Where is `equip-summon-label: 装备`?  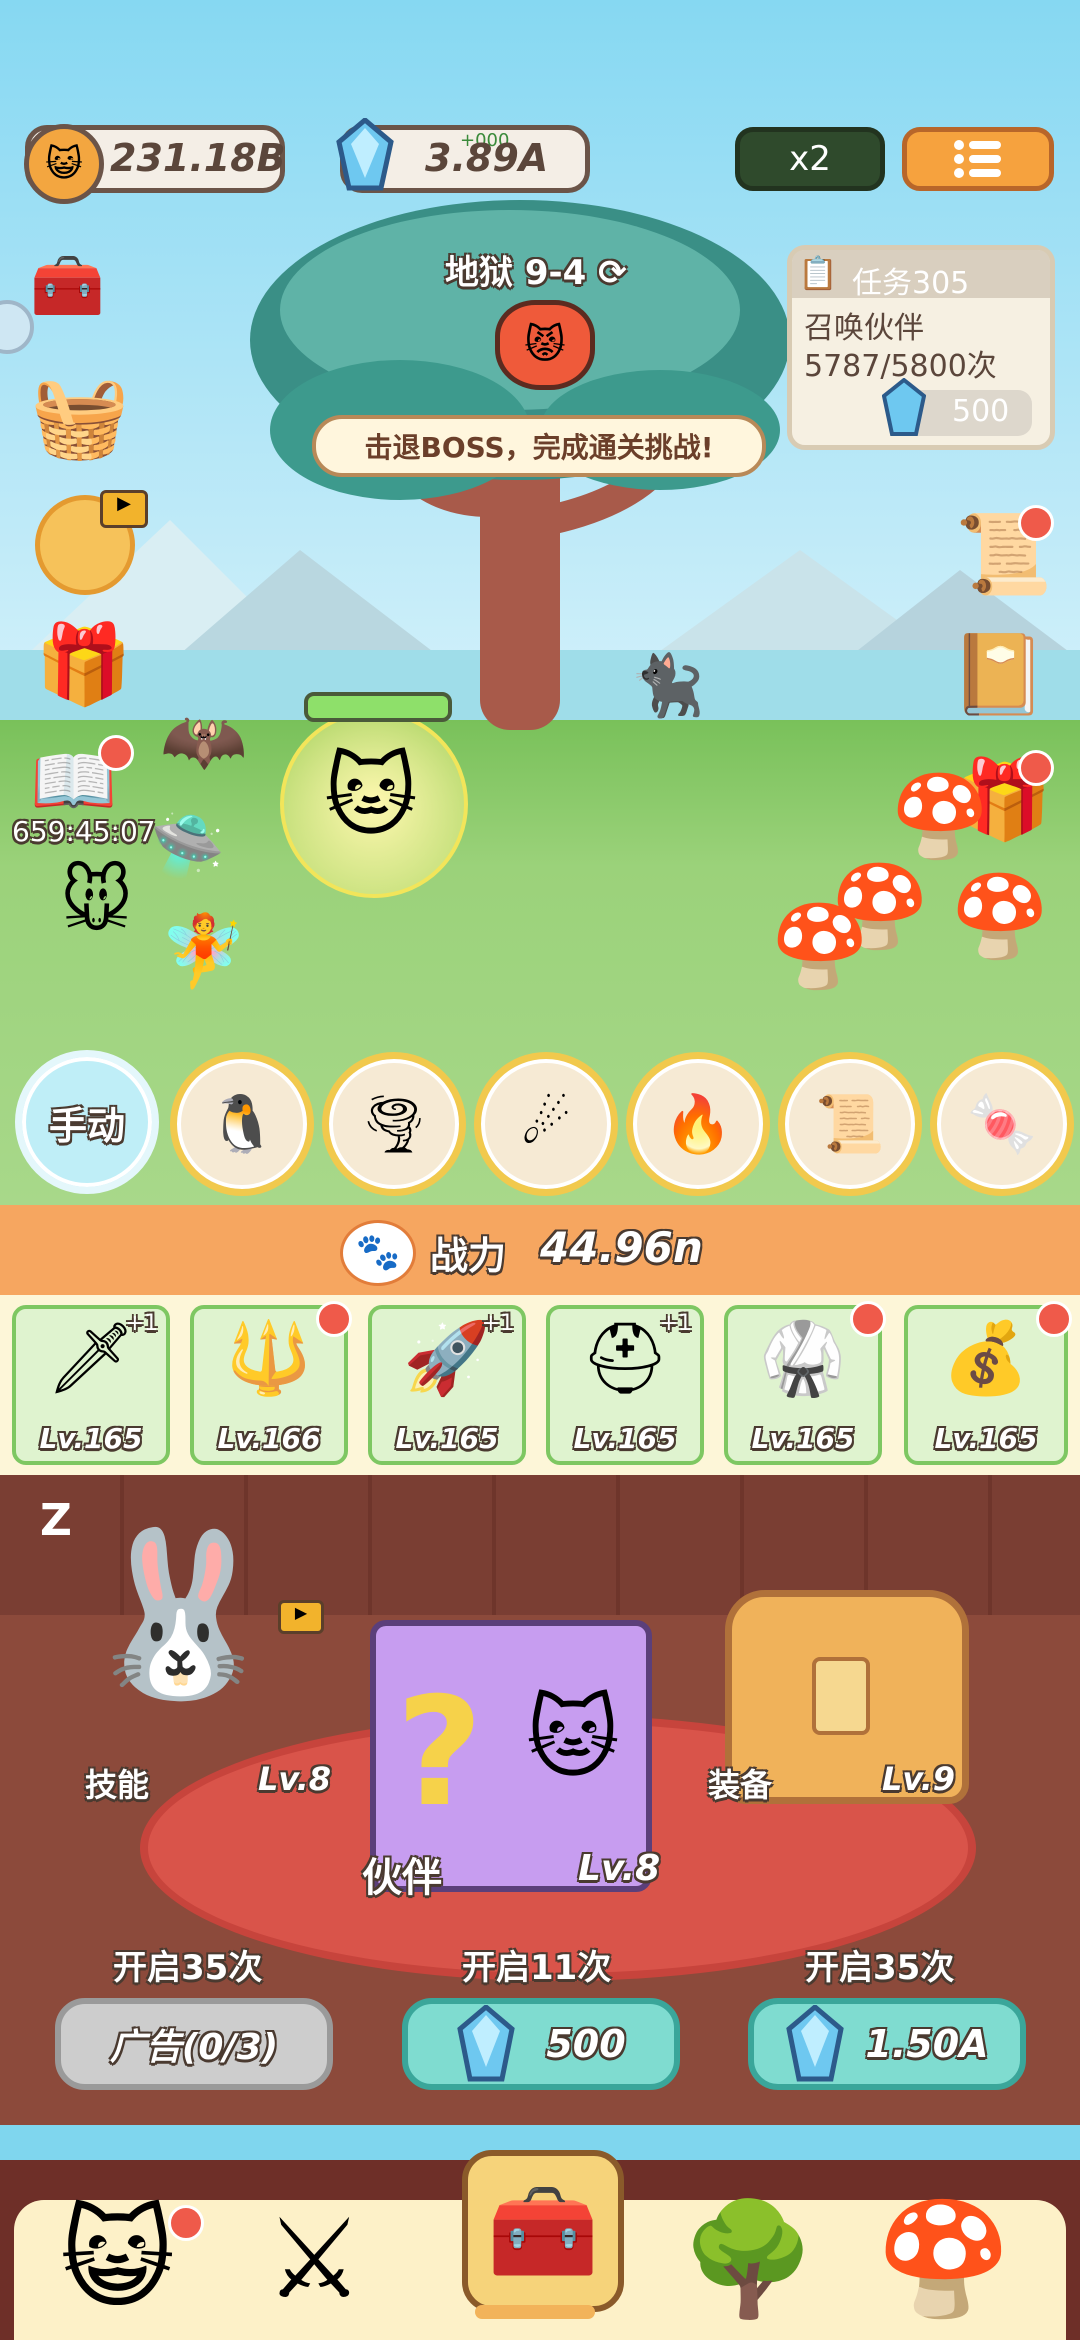
equip-summon-label: 装备 is located at coordinates (740, 1785).